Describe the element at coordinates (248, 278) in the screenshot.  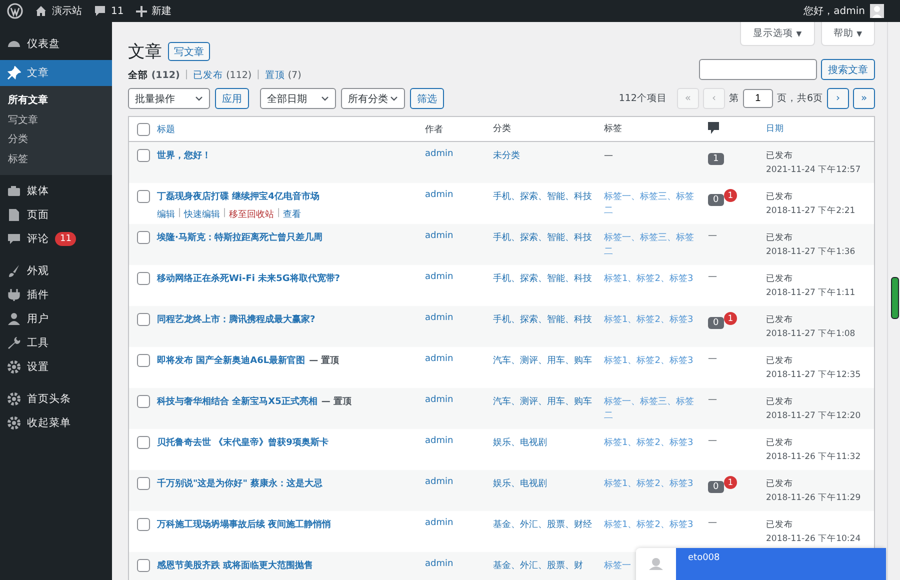
I see `post-title-link: 移动网络正在杀死Wi-Fi 未来5G将取代宽带?` at that location.